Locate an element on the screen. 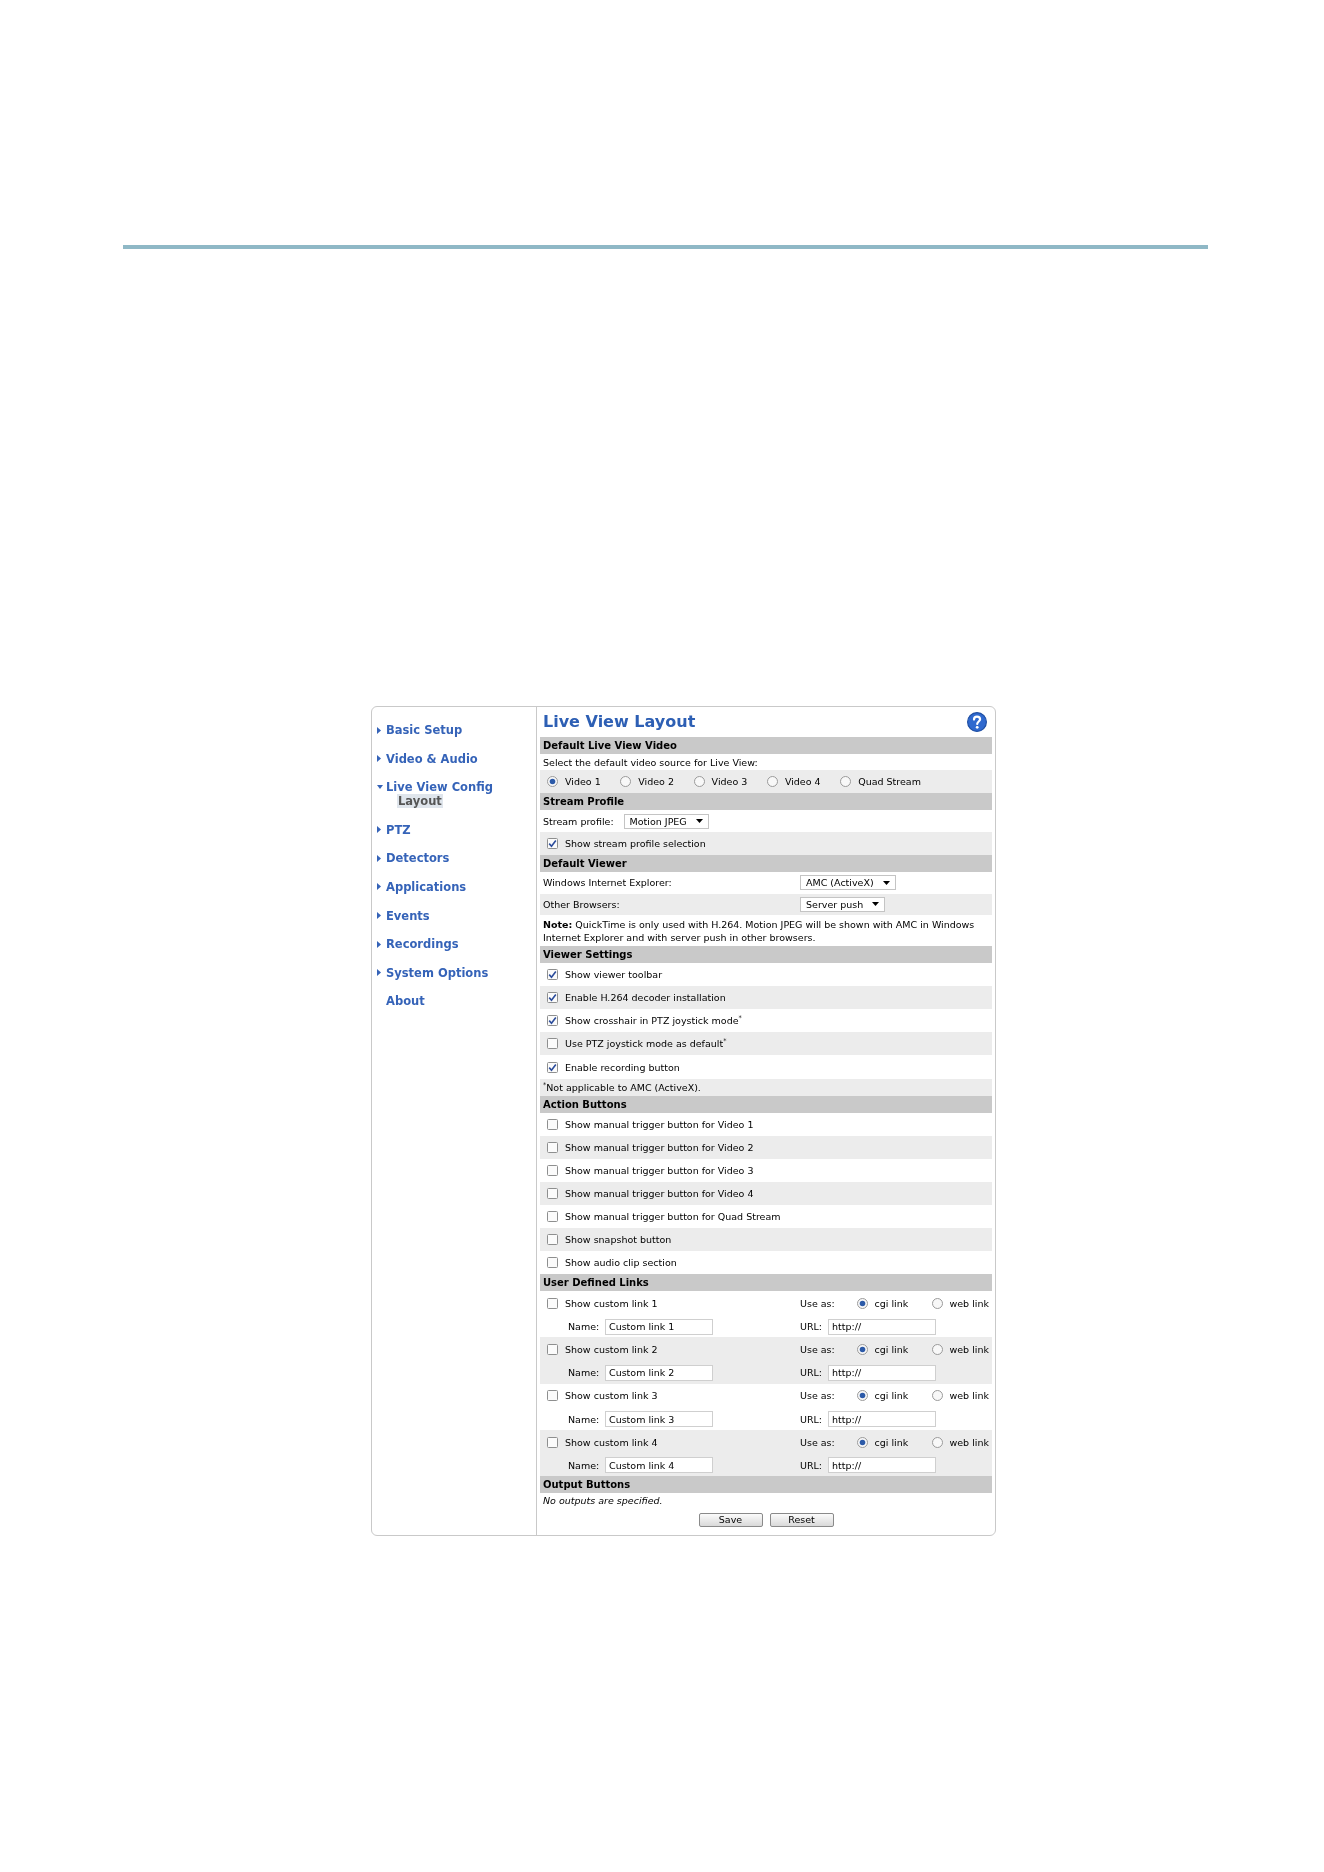  checkbox-label: Enable H.264 decoder installation is located at coordinates (645, 998).